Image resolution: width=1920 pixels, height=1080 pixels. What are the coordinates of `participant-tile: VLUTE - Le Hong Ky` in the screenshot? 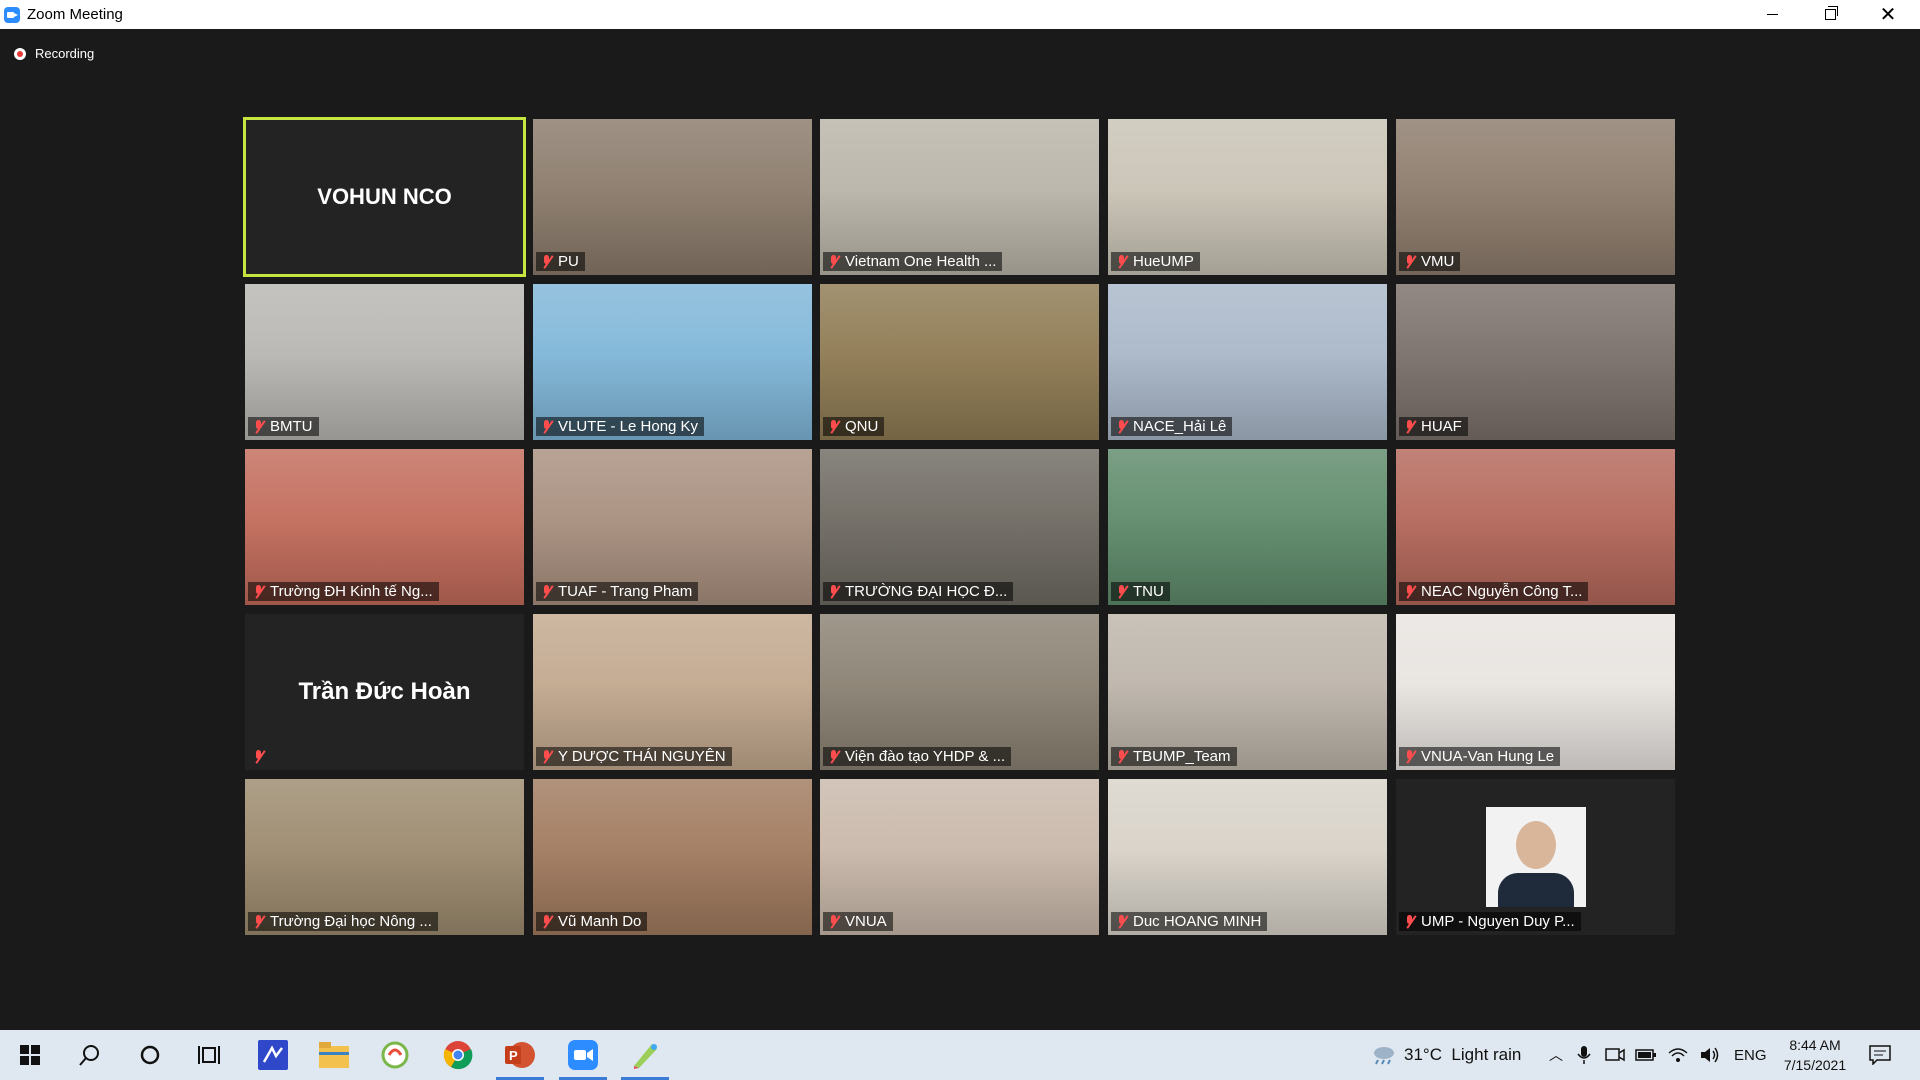 It's located at (672, 362).